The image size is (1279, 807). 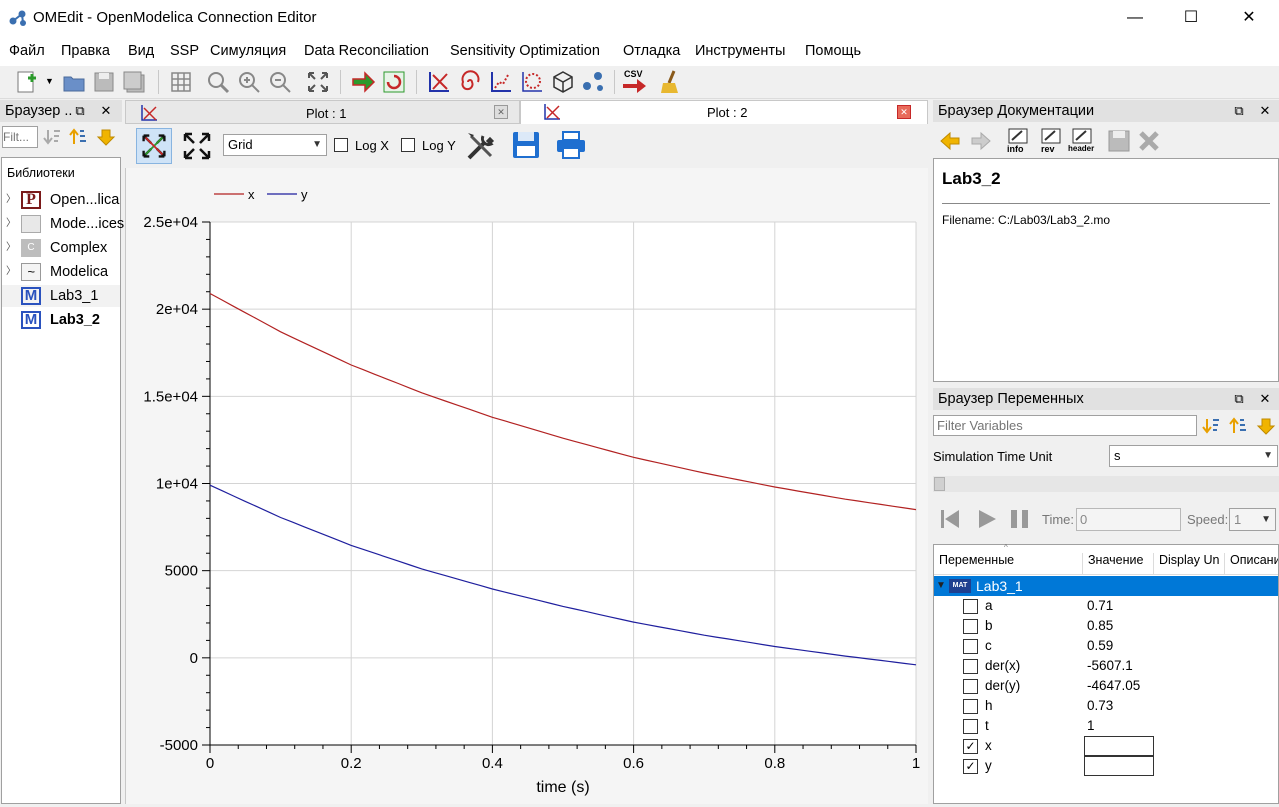 What do you see at coordinates (941, 586) in the screenshot?
I see `collapse-arrow-icon: ▼` at bounding box center [941, 586].